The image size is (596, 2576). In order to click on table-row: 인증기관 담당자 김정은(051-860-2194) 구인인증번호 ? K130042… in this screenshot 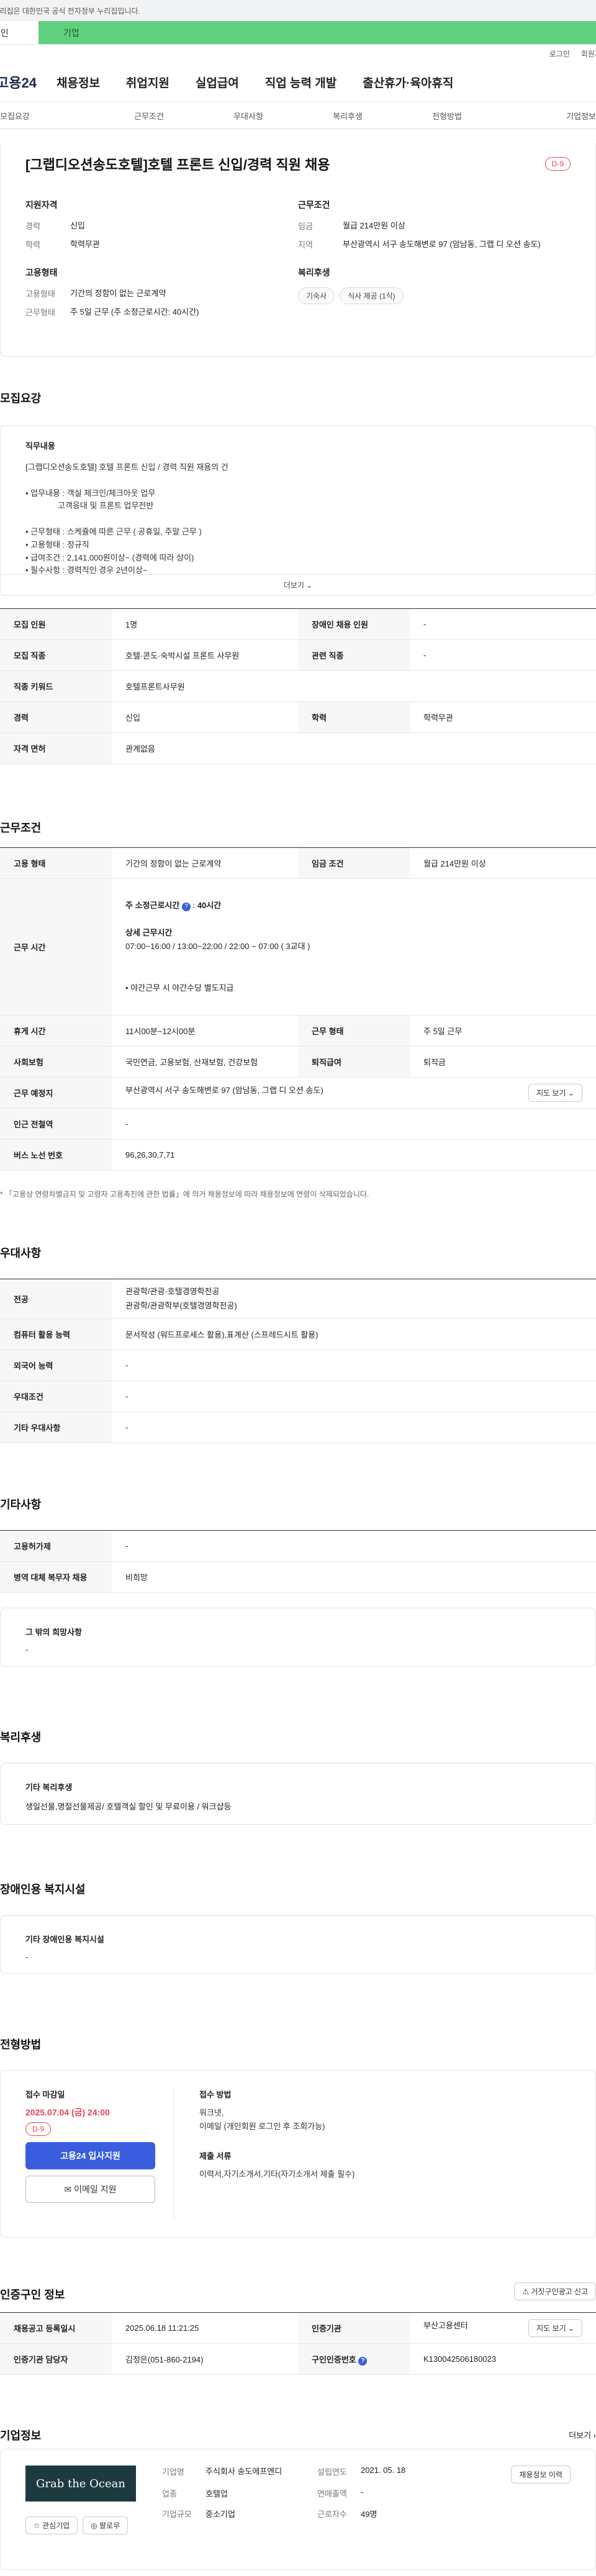, I will do `click(298, 2359)`.